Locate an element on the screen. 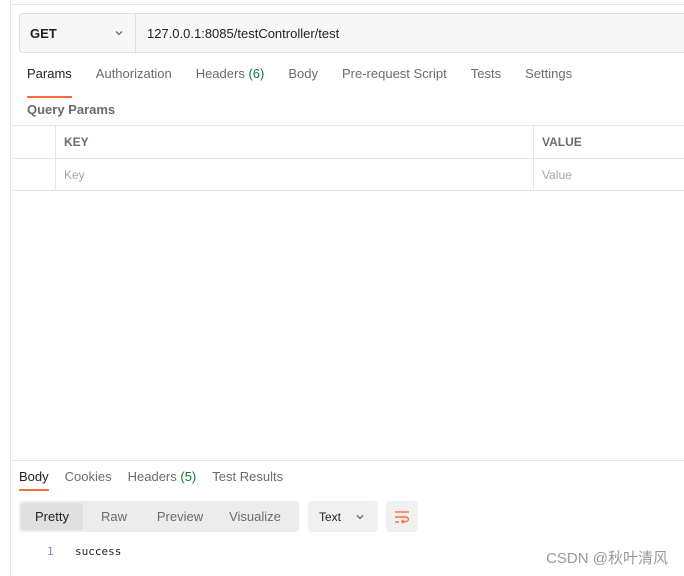 The height and width of the screenshot is (576, 684). query-params-table: KEY VALUE Key Value is located at coordinates (347, 158).